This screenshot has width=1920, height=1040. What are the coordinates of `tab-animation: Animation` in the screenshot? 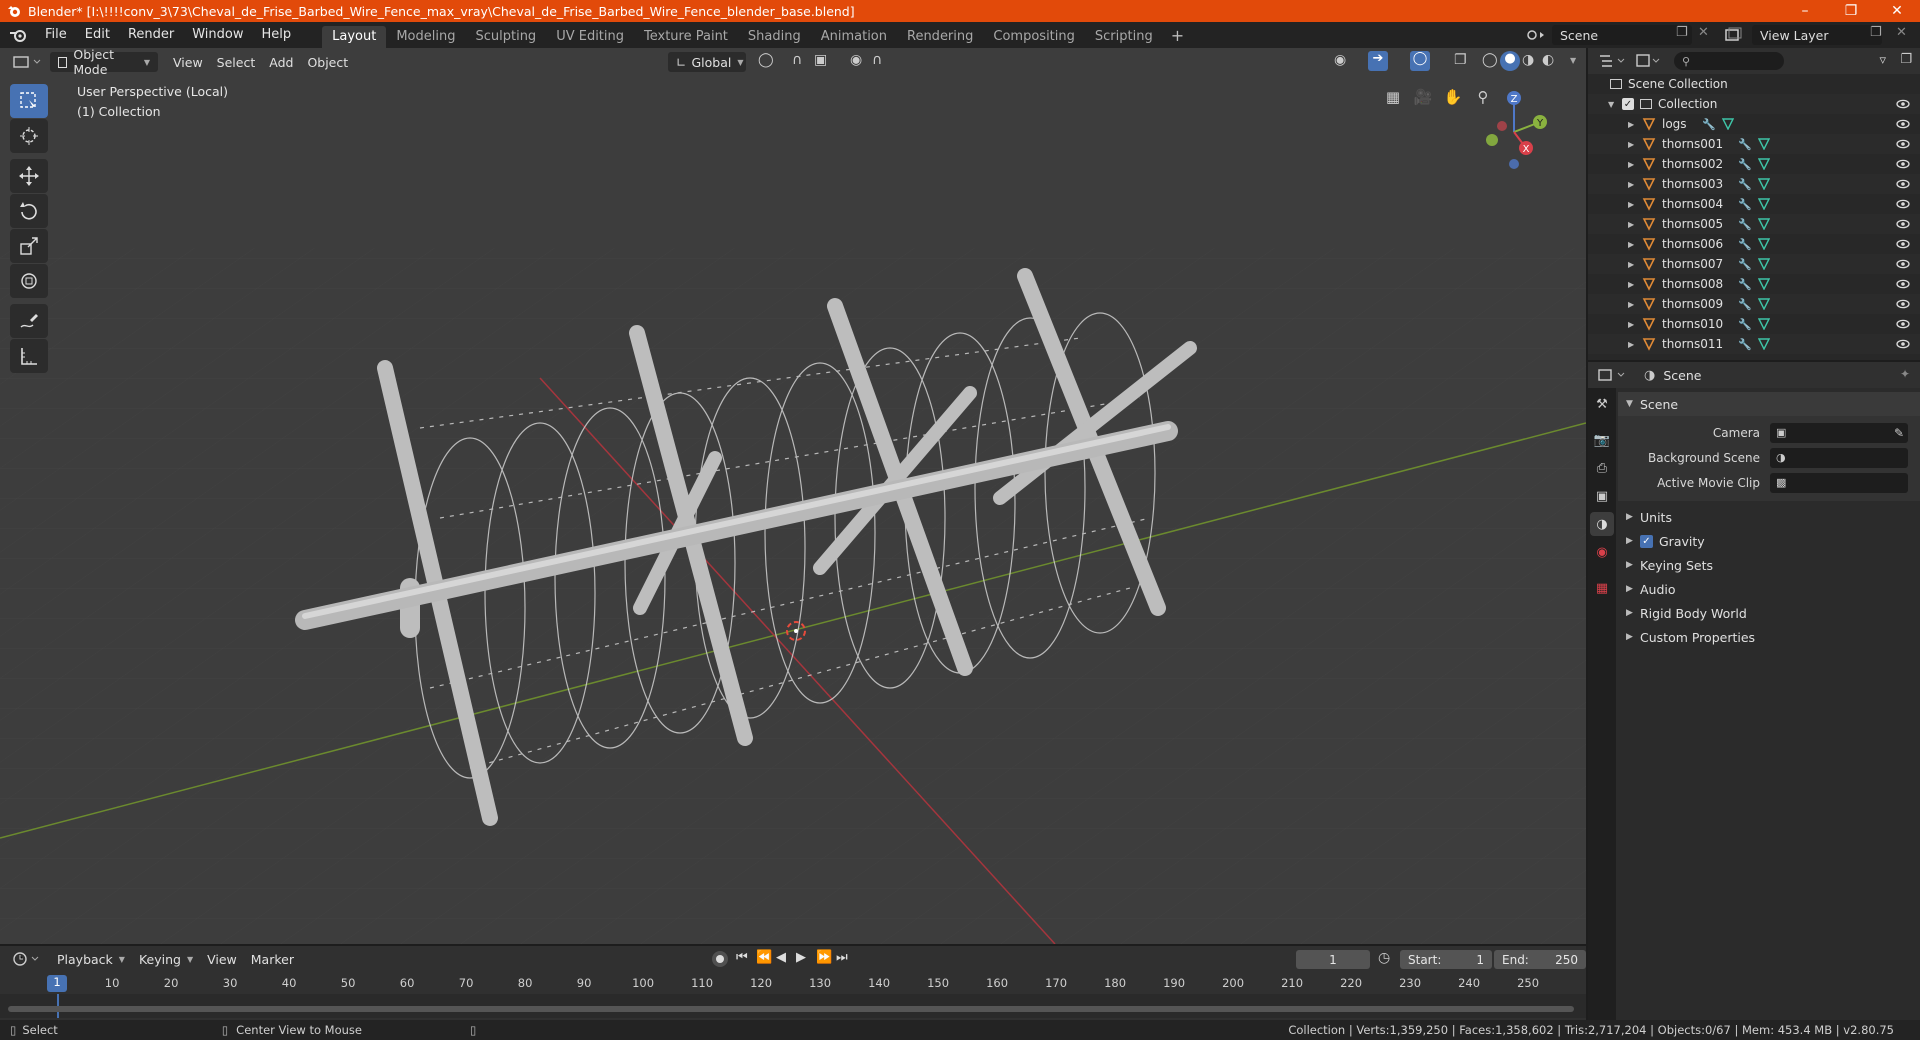 It's located at (854, 37).